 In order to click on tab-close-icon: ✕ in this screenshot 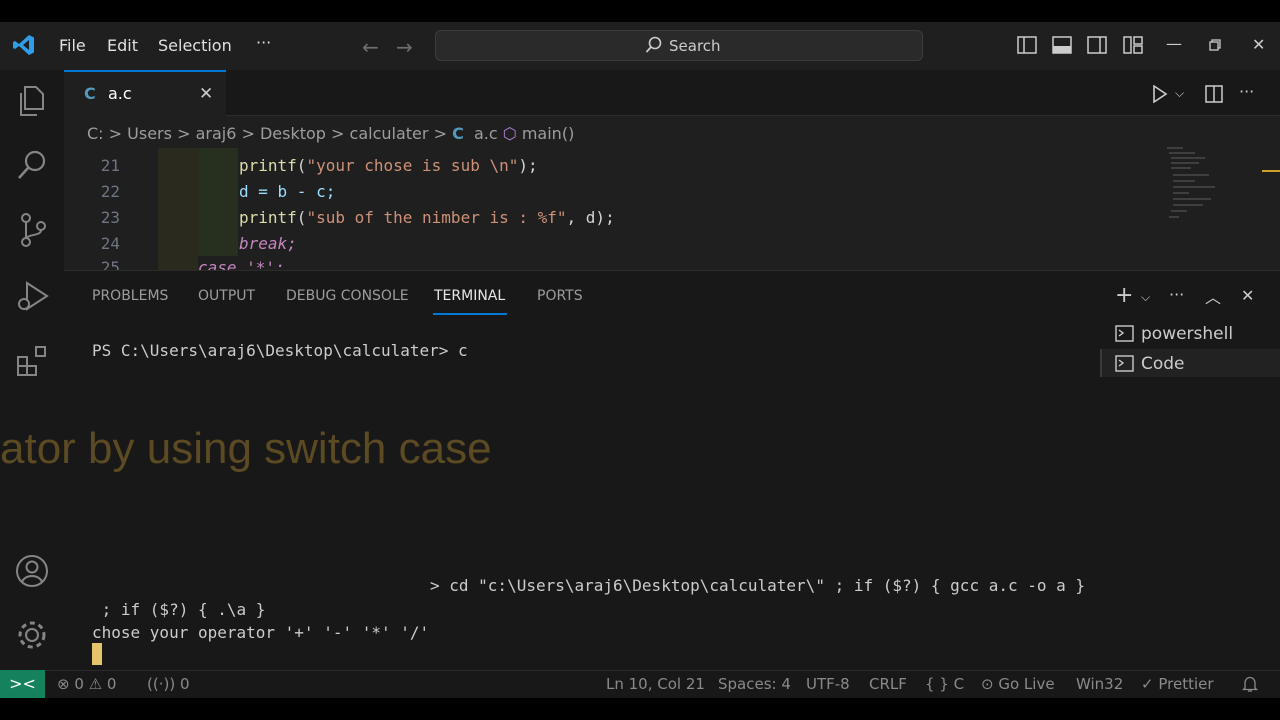, I will do `click(206, 94)`.